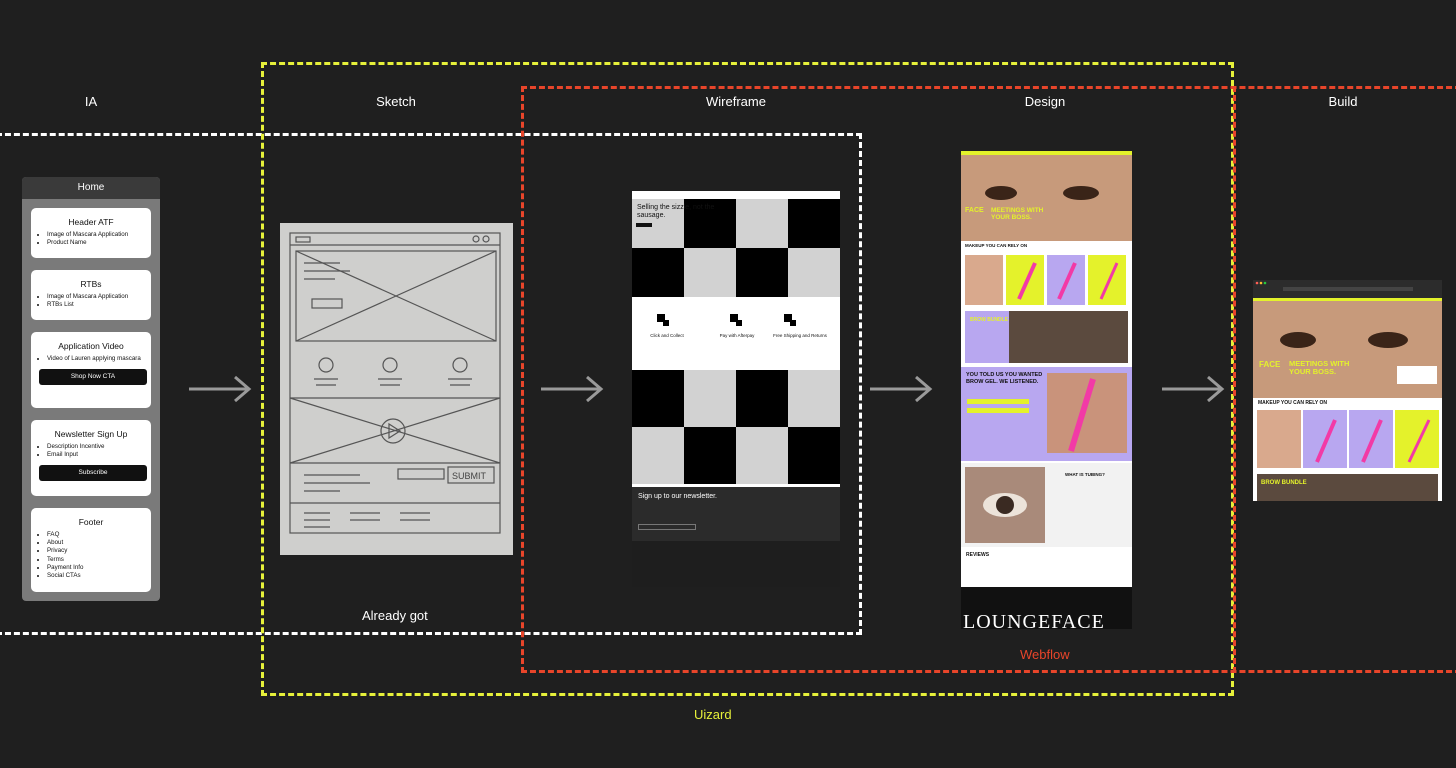 The image size is (1456, 768). Describe the element at coordinates (1270, 364) in the screenshot. I see `build-hero-face: FACE` at that location.